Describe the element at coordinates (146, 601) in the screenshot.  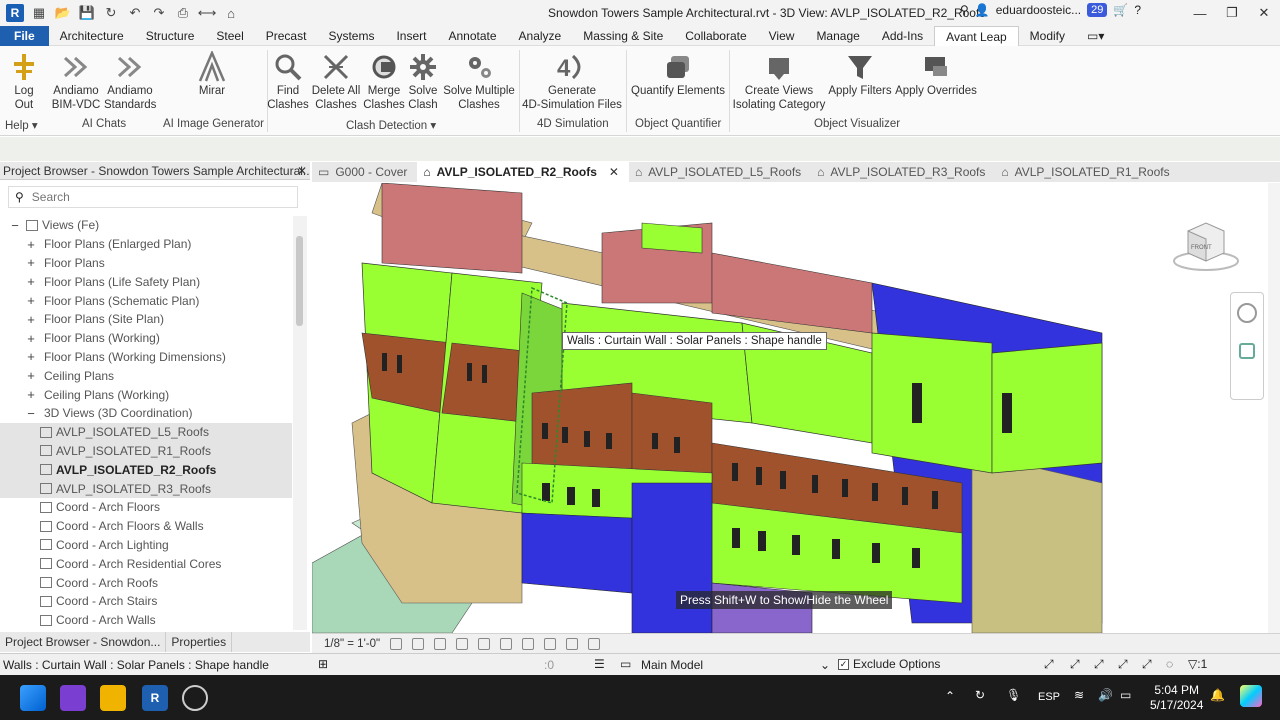
I see `tree-view-item: Coord - Arch Stairs` at that location.